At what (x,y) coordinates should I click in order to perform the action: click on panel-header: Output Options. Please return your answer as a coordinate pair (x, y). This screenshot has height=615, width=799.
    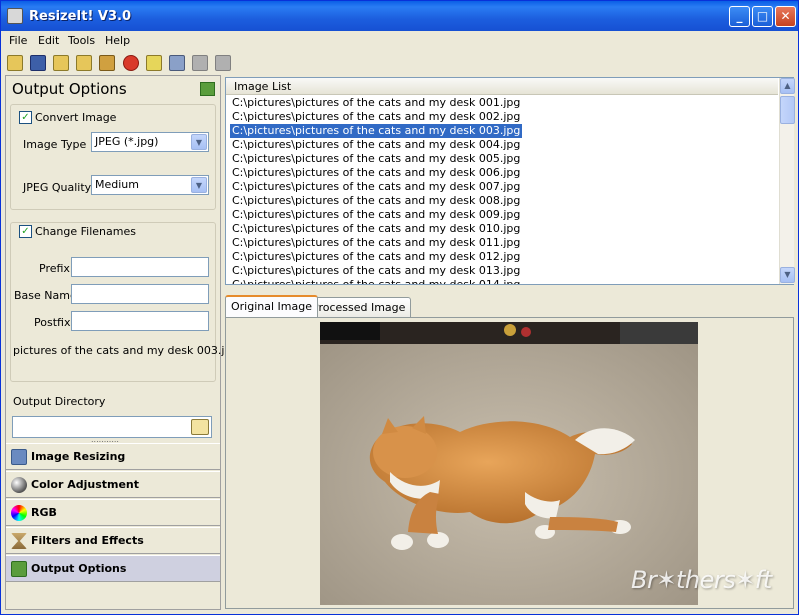
    Looking at the image, I should click on (113, 89).